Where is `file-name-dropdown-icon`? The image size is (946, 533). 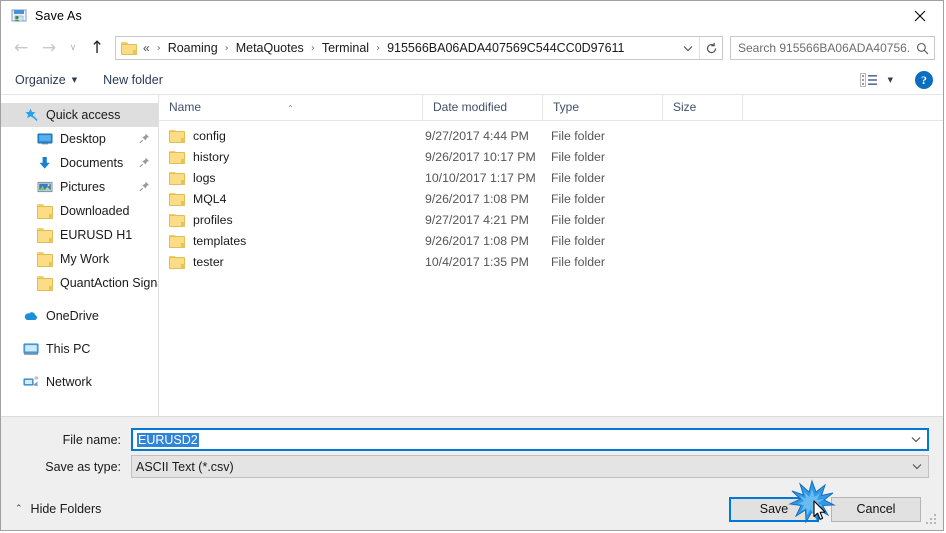 file-name-dropdown-icon is located at coordinates (916, 439).